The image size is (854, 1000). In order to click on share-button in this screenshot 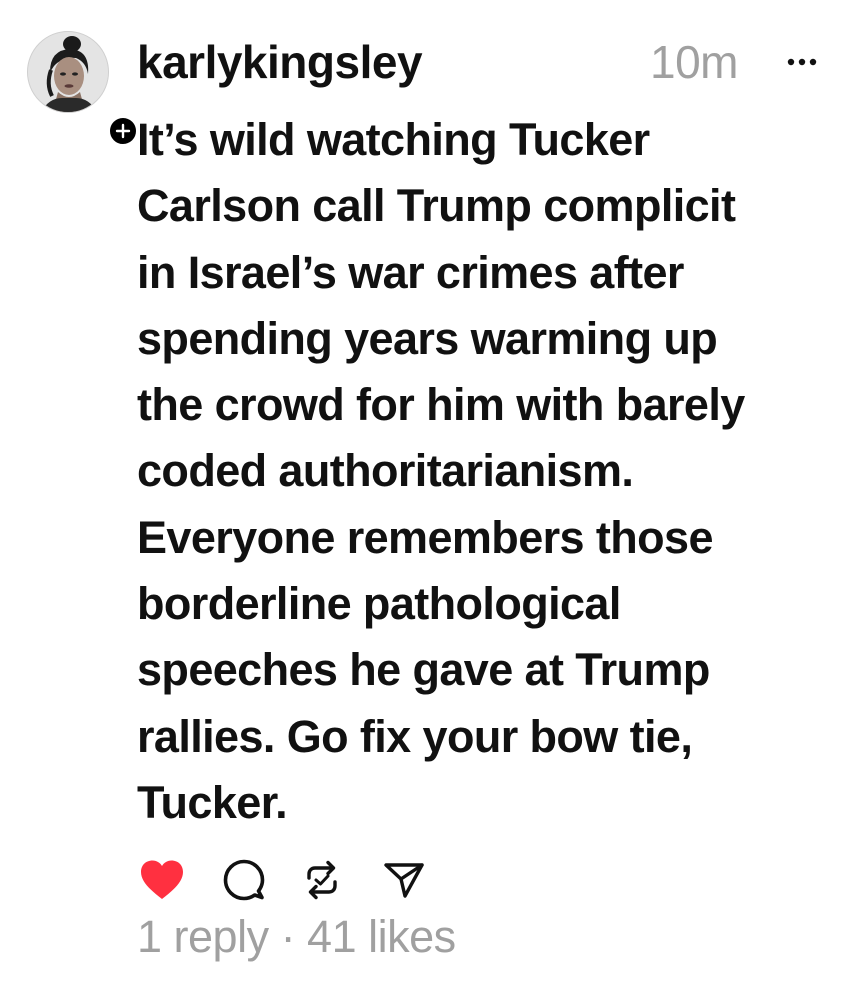, I will do `click(404, 880)`.